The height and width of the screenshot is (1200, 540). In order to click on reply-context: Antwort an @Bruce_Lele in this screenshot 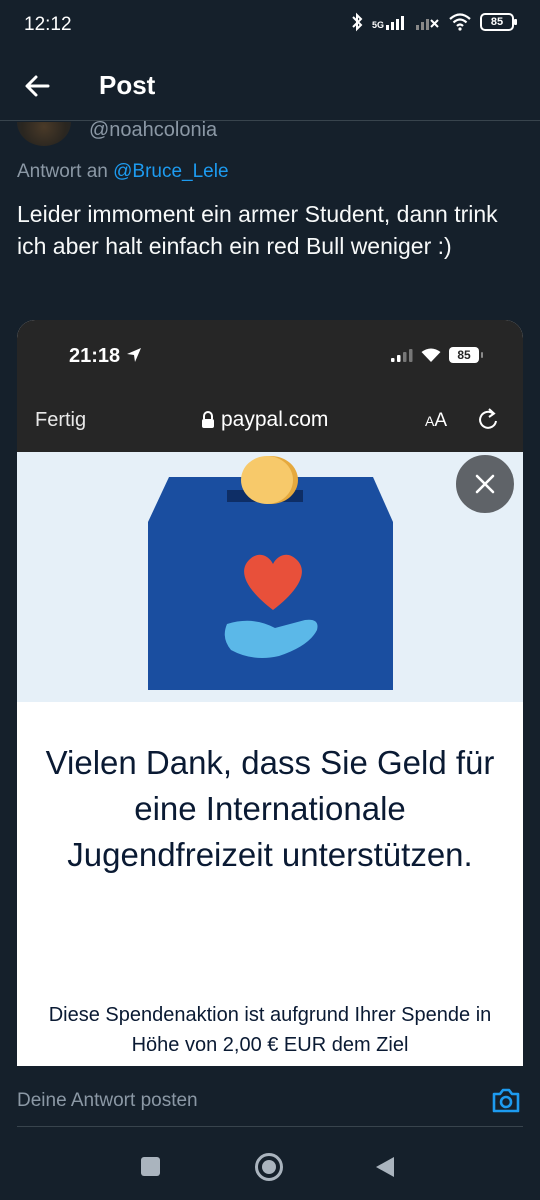, I will do `click(123, 172)`.